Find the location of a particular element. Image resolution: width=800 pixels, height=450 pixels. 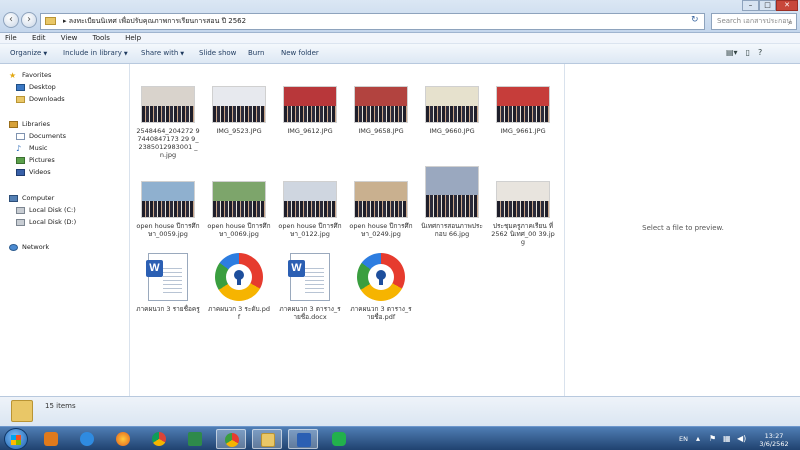

view-options: ▤▾ ▯? is located at coordinates (748, 52).